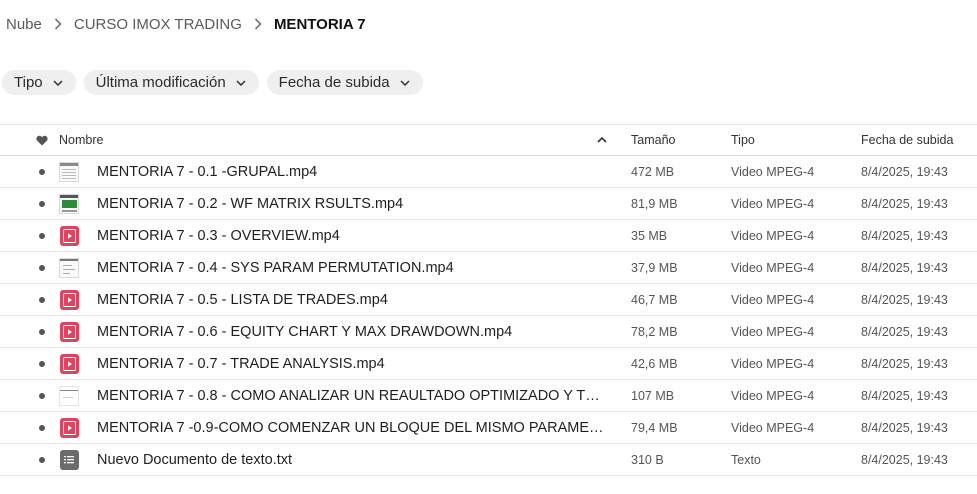 This screenshot has width=977, height=494. I want to click on text-file-icon, so click(69, 459).